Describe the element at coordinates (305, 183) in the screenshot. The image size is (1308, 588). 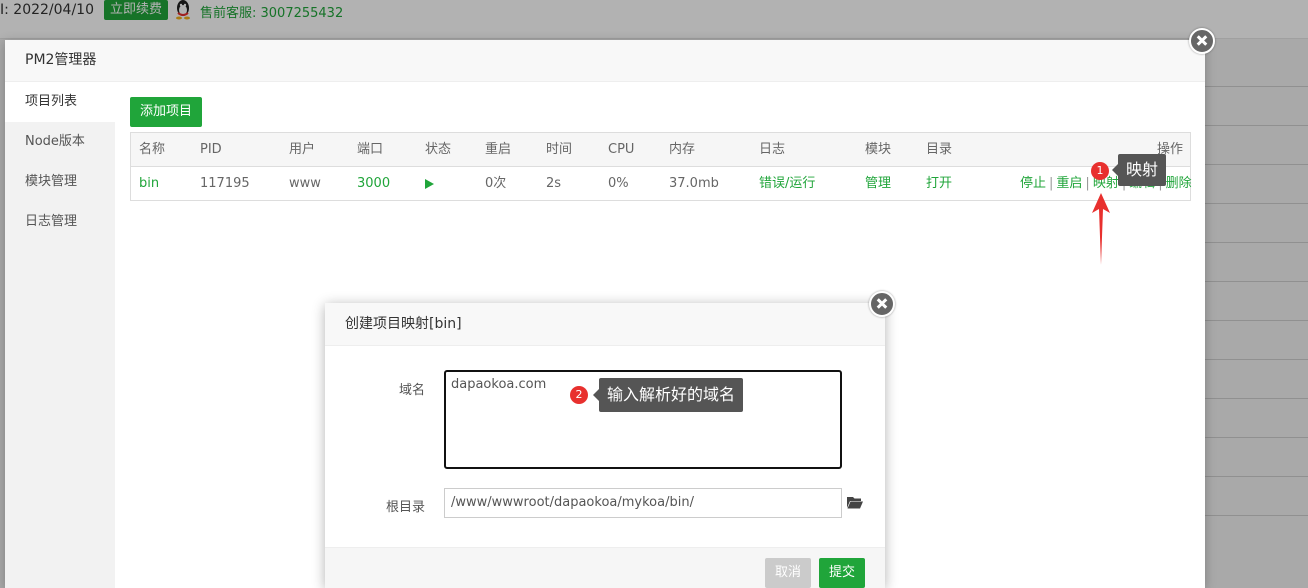
I see `project-user: www` at that location.